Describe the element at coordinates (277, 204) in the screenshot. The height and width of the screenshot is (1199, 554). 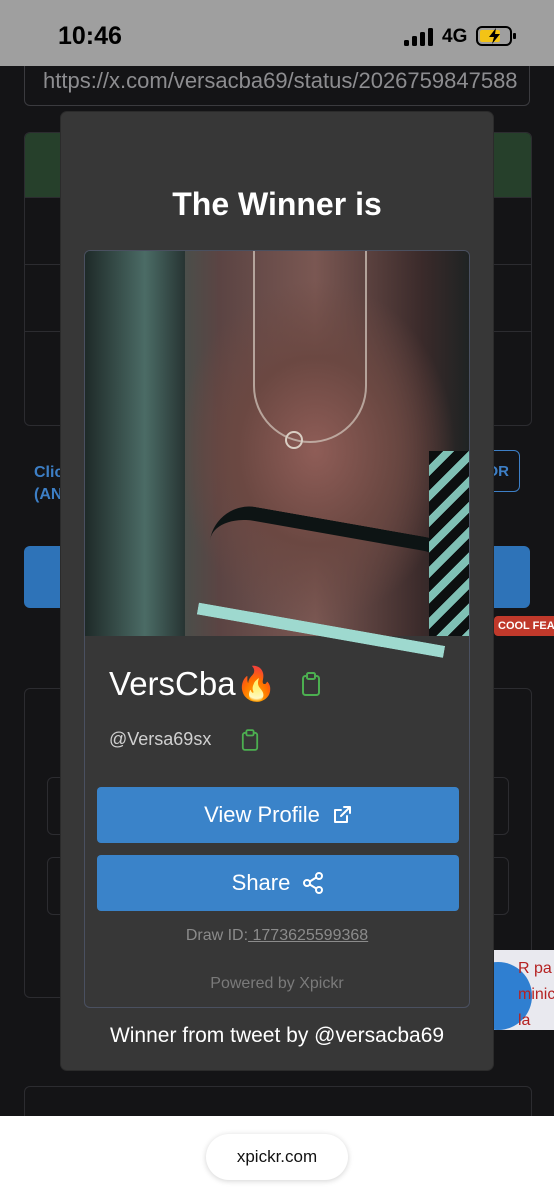
I see `modal-title: The Winner is` at that location.